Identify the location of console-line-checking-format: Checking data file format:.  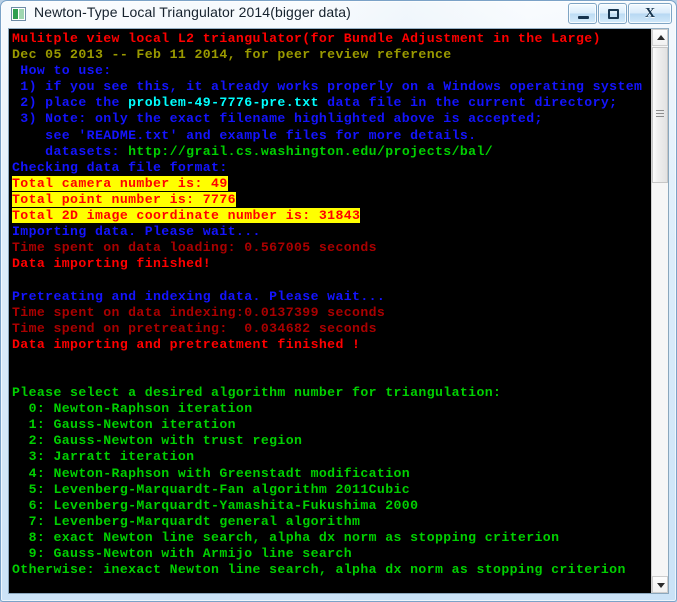
(120, 167).